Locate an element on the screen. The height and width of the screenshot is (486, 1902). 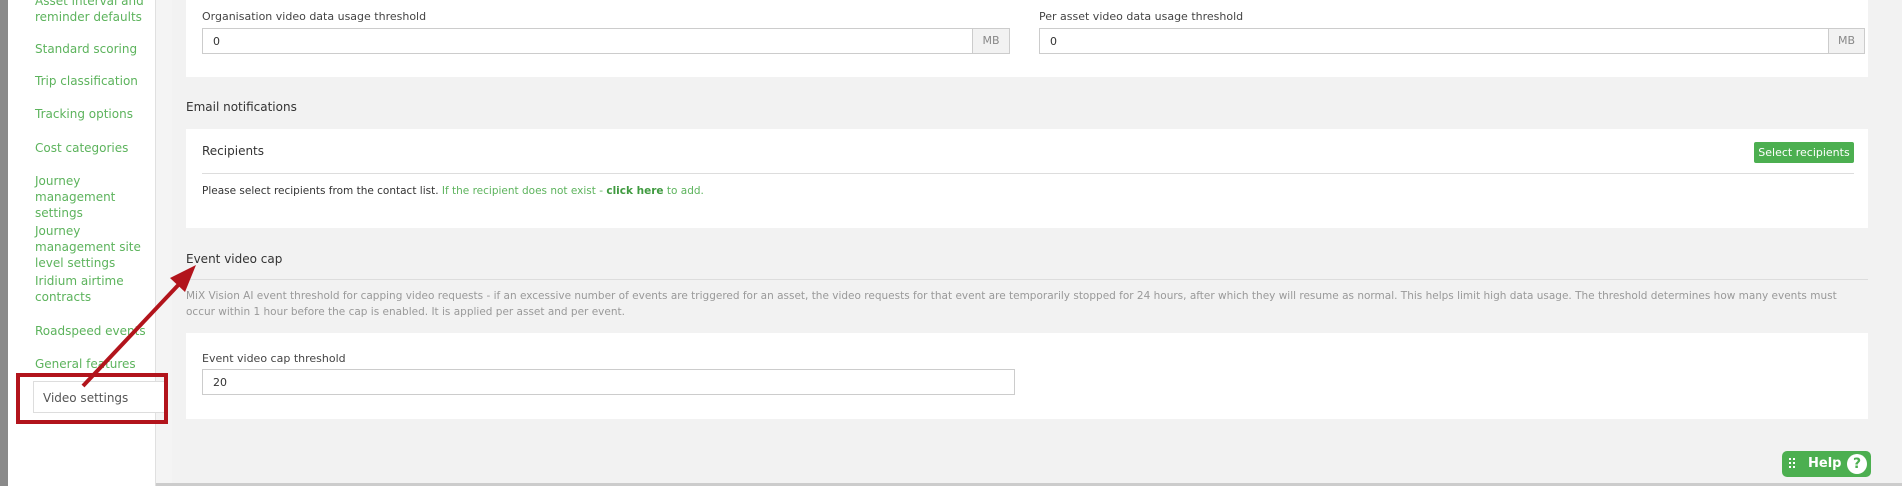
sidebar-item-iridium-airtime: Iridium airtime contracts is located at coordinates (94, 289).